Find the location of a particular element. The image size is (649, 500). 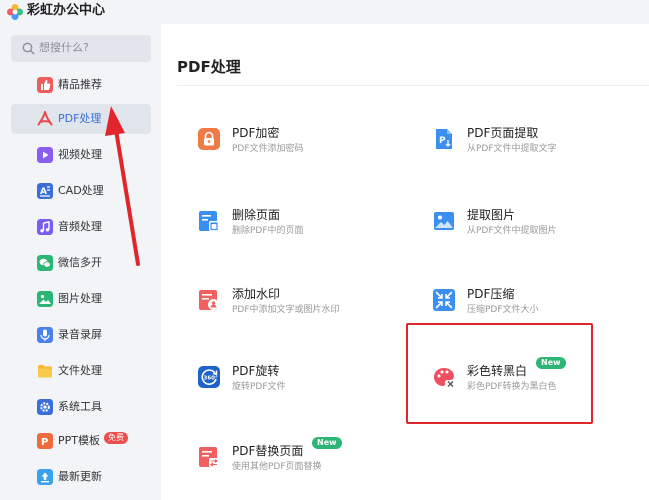

page-title: PDF处理 is located at coordinates (209, 67).